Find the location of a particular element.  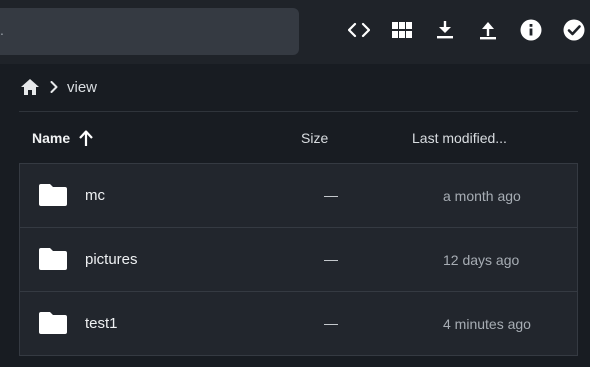

info-icon is located at coordinates (531, 30).